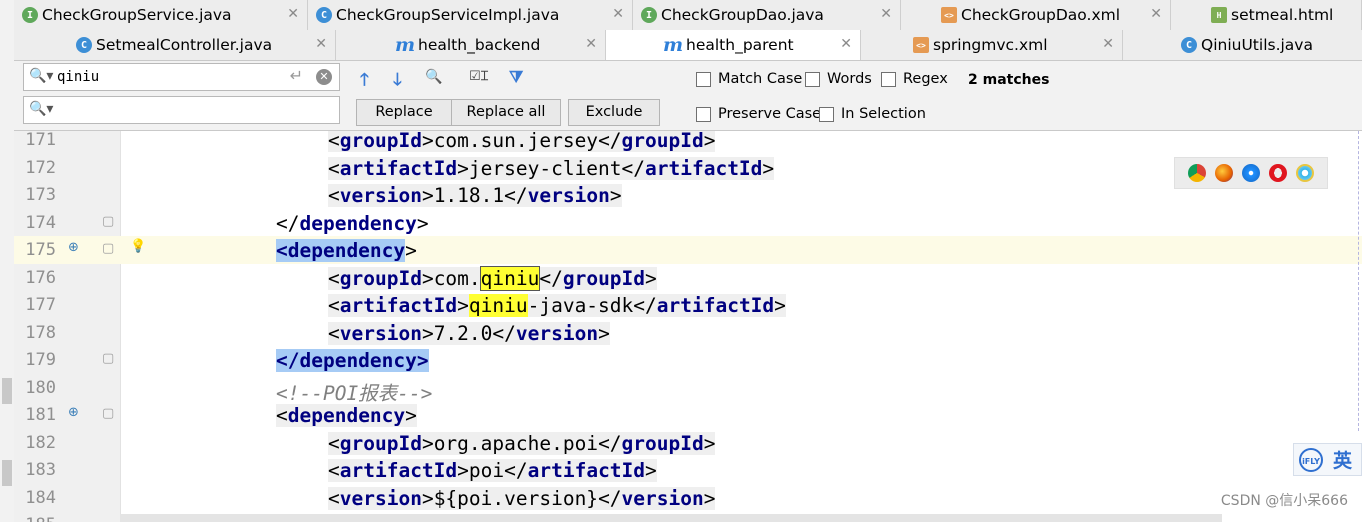 The height and width of the screenshot is (522, 1362). Describe the element at coordinates (688, 360) in the screenshot. I see `code-line: 179 </dependency> ▢` at that location.